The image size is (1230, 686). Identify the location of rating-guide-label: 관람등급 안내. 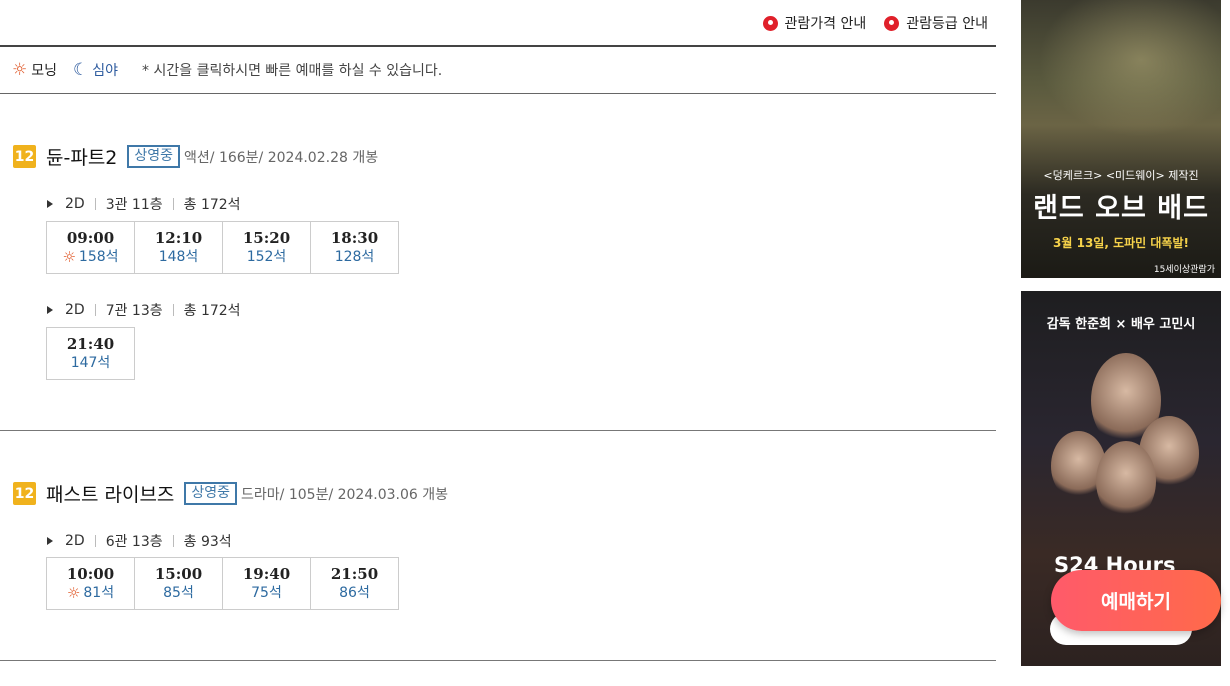
(947, 24).